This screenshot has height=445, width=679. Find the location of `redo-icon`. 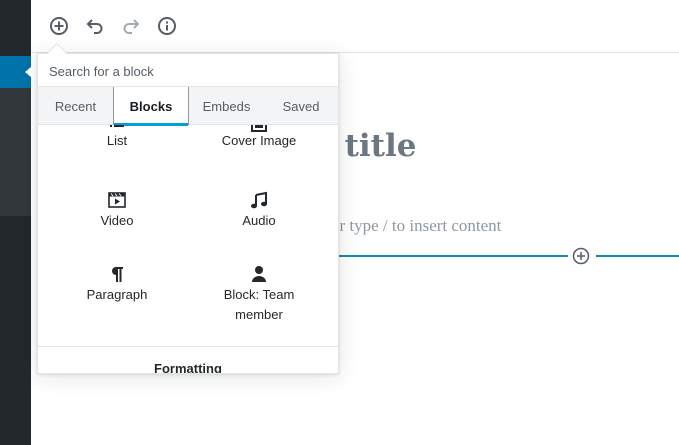

redo-icon is located at coordinates (131, 26).